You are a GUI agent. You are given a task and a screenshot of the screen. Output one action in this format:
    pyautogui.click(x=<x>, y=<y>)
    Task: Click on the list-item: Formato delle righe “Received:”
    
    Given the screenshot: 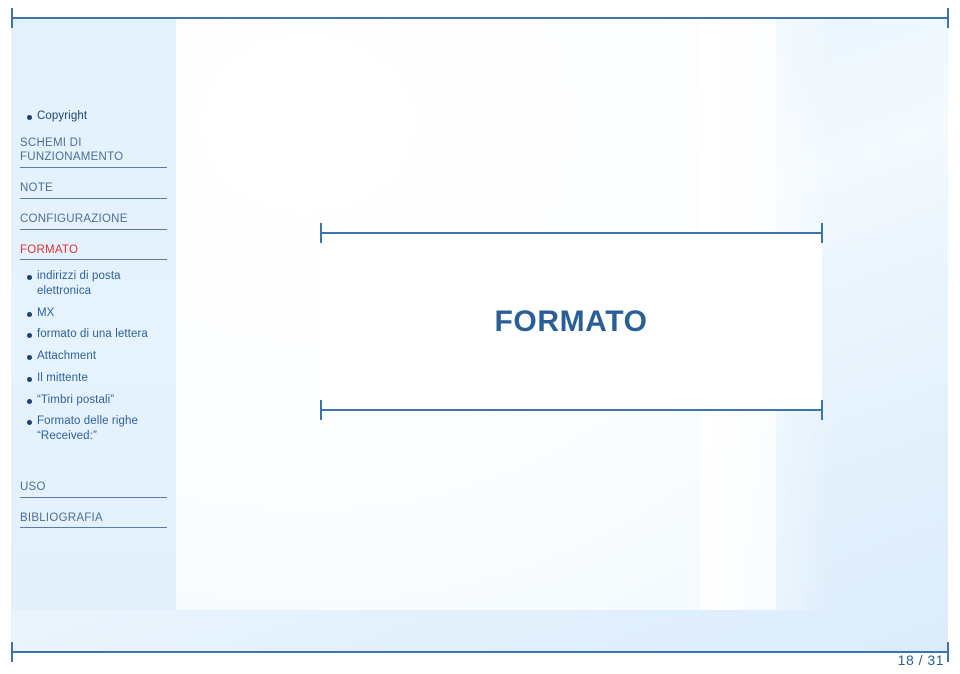 What is the action you would take?
    pyautogui.click(x=93, y=428)
    